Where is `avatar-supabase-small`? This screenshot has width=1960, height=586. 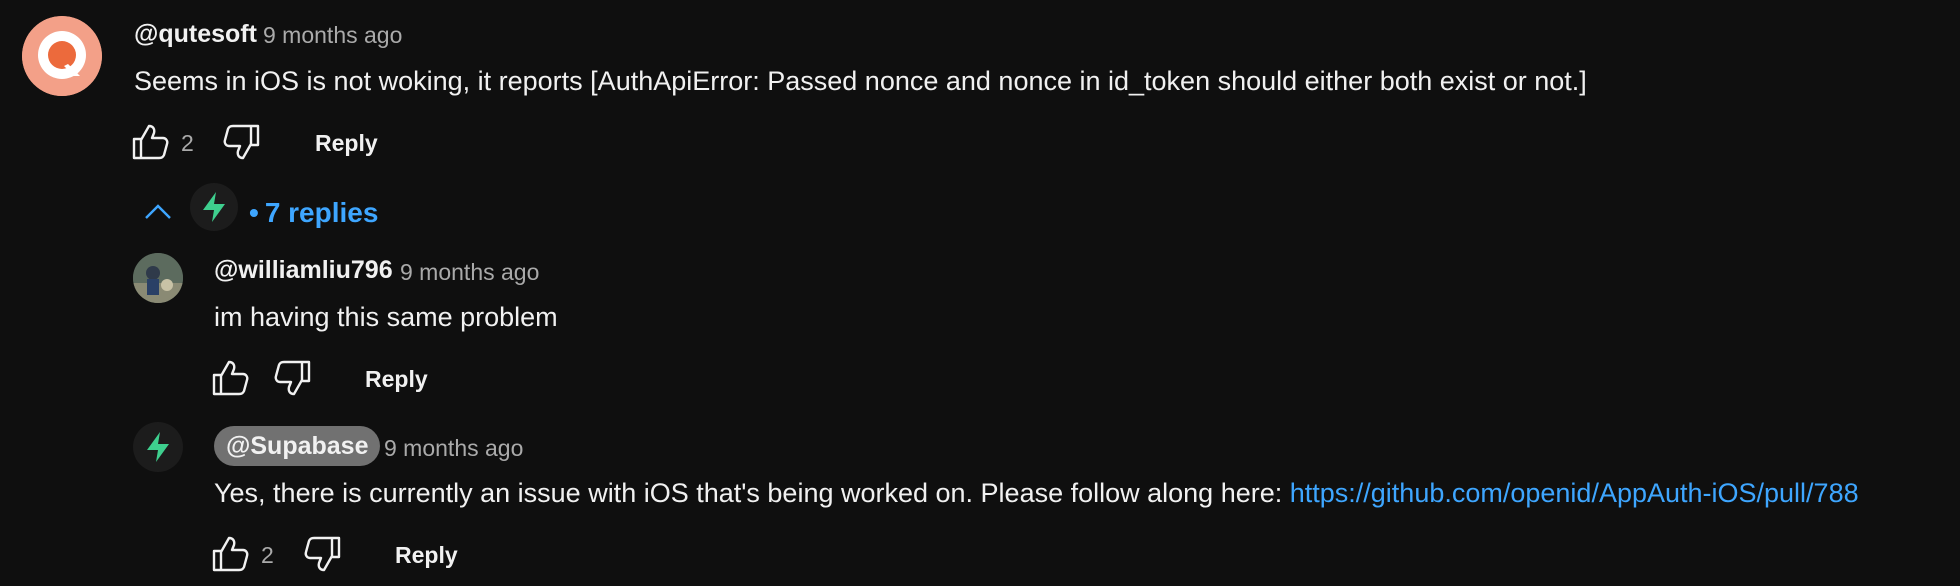 avatar-supabase-small is located at coordinates (214, 207).